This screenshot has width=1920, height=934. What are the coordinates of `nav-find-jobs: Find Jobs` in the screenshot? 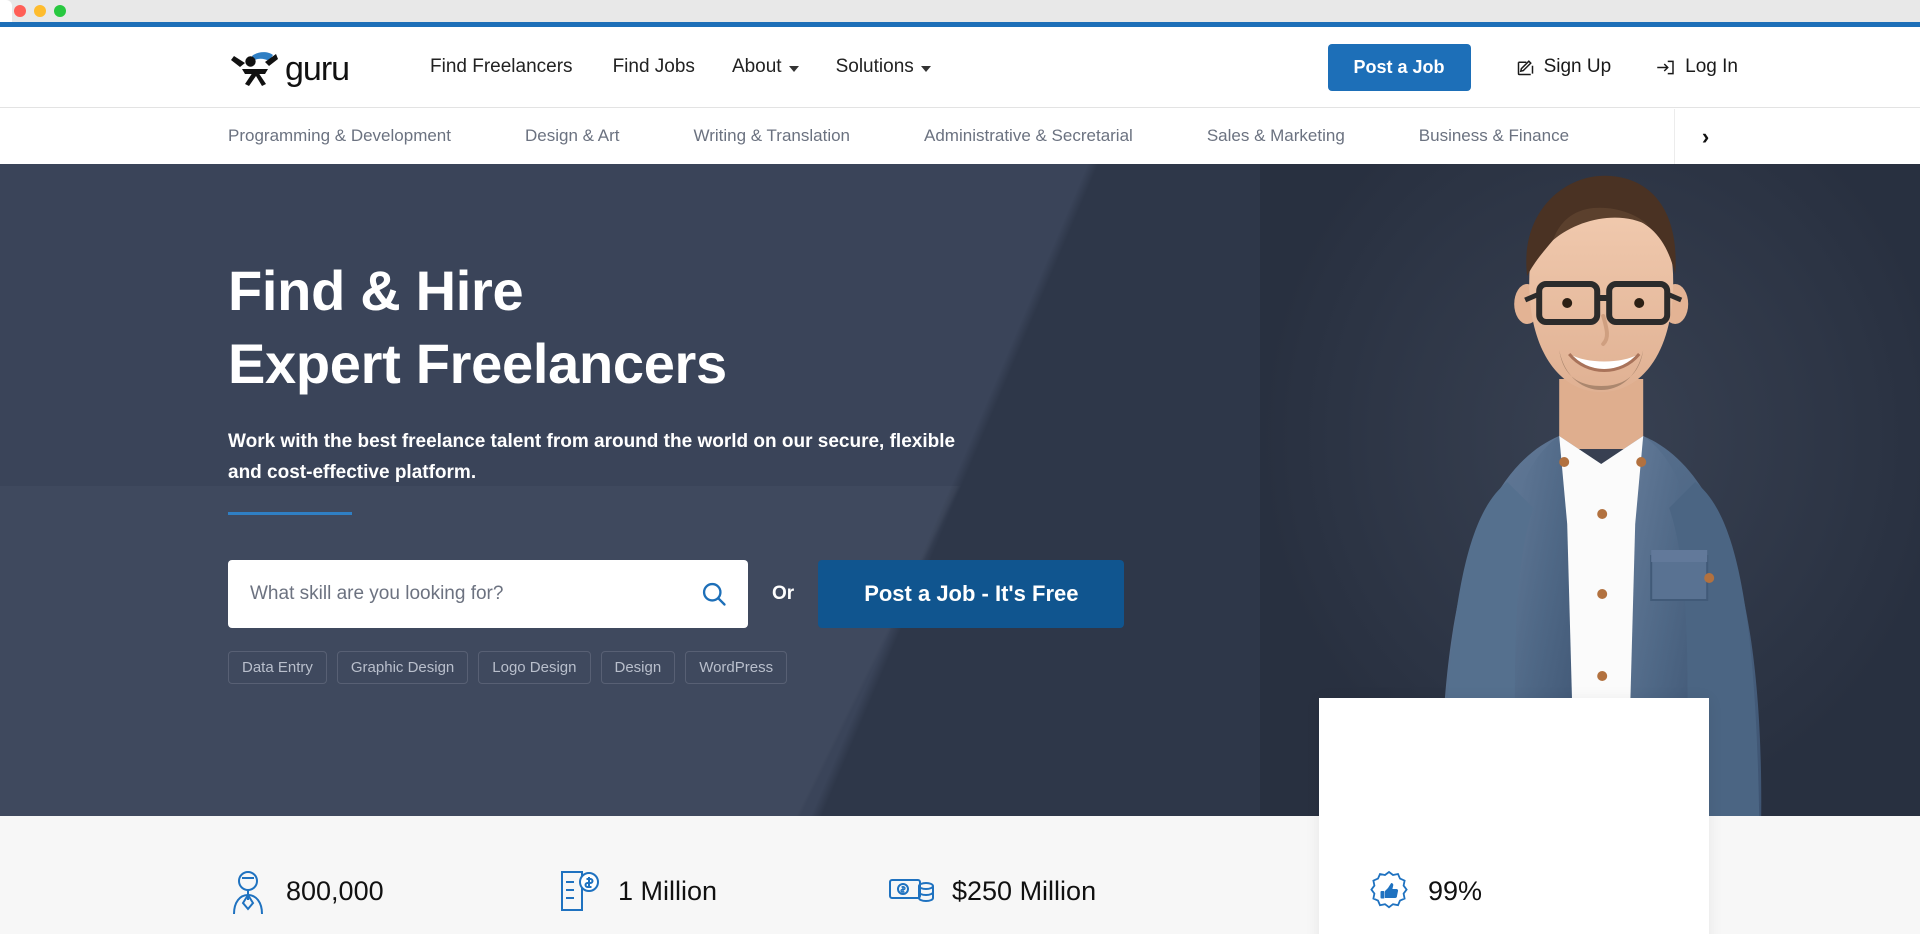 It's located at (672, 67).